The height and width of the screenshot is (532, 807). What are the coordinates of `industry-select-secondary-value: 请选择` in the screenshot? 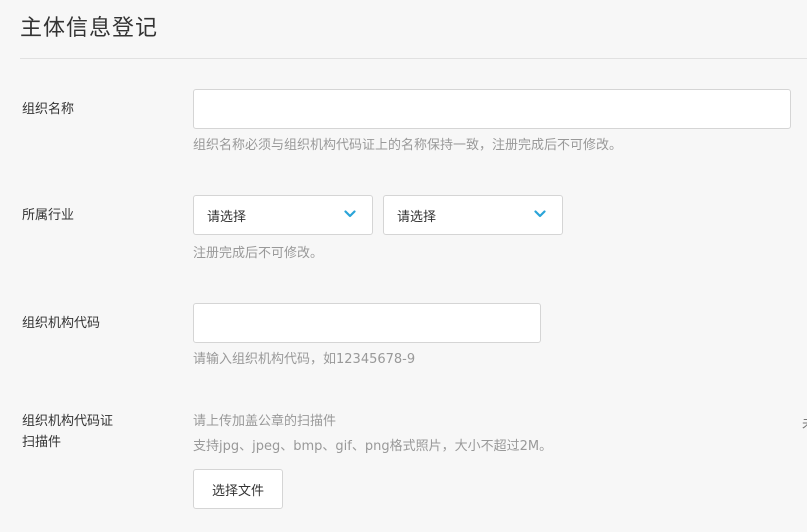 It's located at (417, 217).